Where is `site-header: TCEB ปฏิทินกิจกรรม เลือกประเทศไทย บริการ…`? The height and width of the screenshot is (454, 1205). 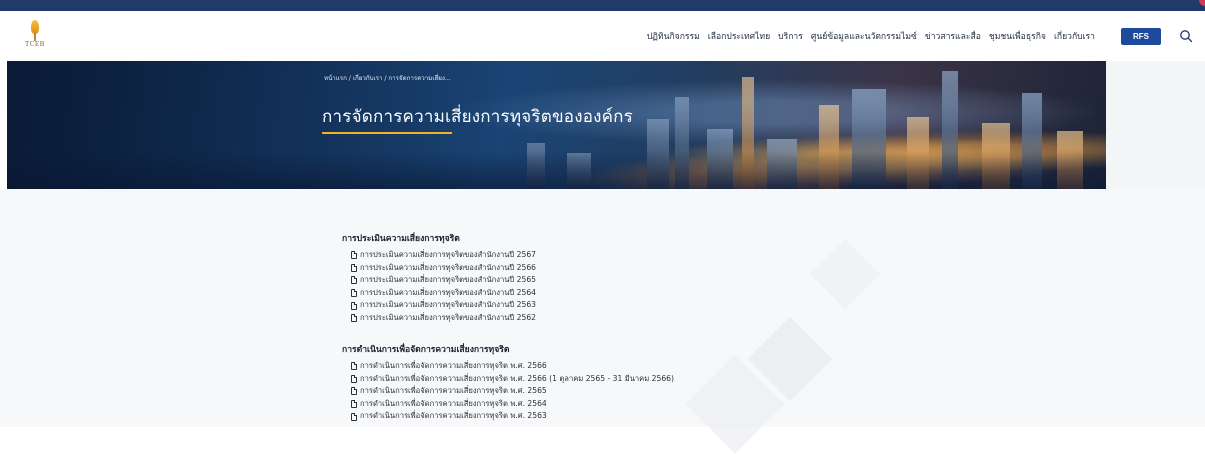 site-header: TCEB ปฏิทินกิจกรรม เลือกประเทศไทย บริการ… is located at coordinates (602, 36).